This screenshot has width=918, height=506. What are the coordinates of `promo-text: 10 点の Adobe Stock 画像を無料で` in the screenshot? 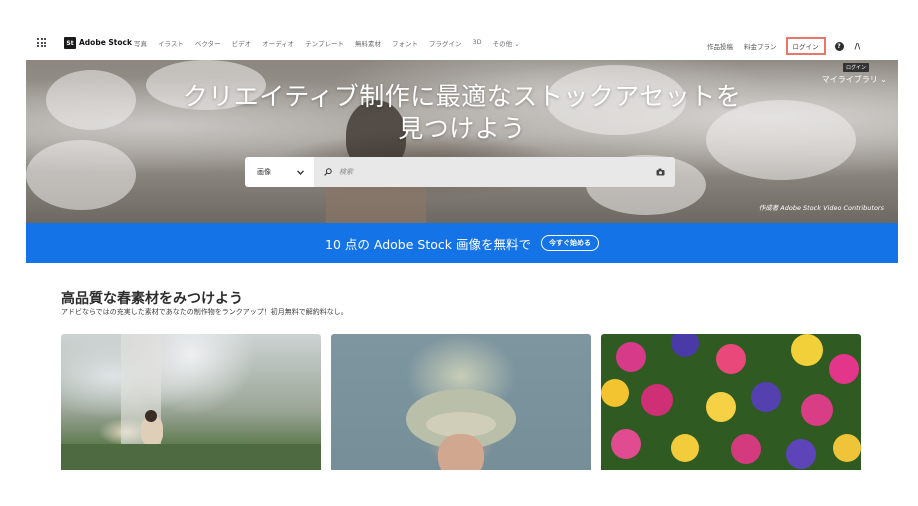 It's located at (428, 244).